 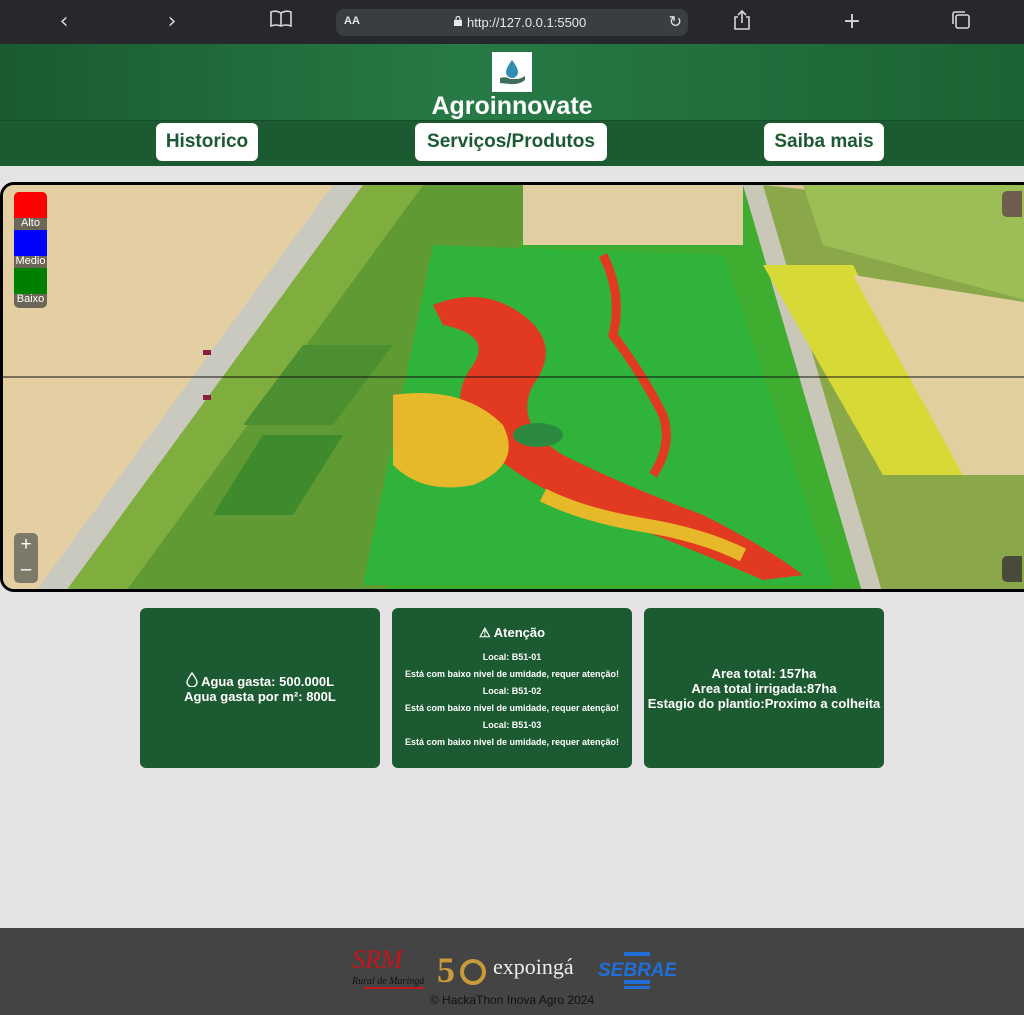 What do you see at coordinates (352, 21) in the screenshot?
I see `text-size-button: AA` at bounding box center [352, 21].